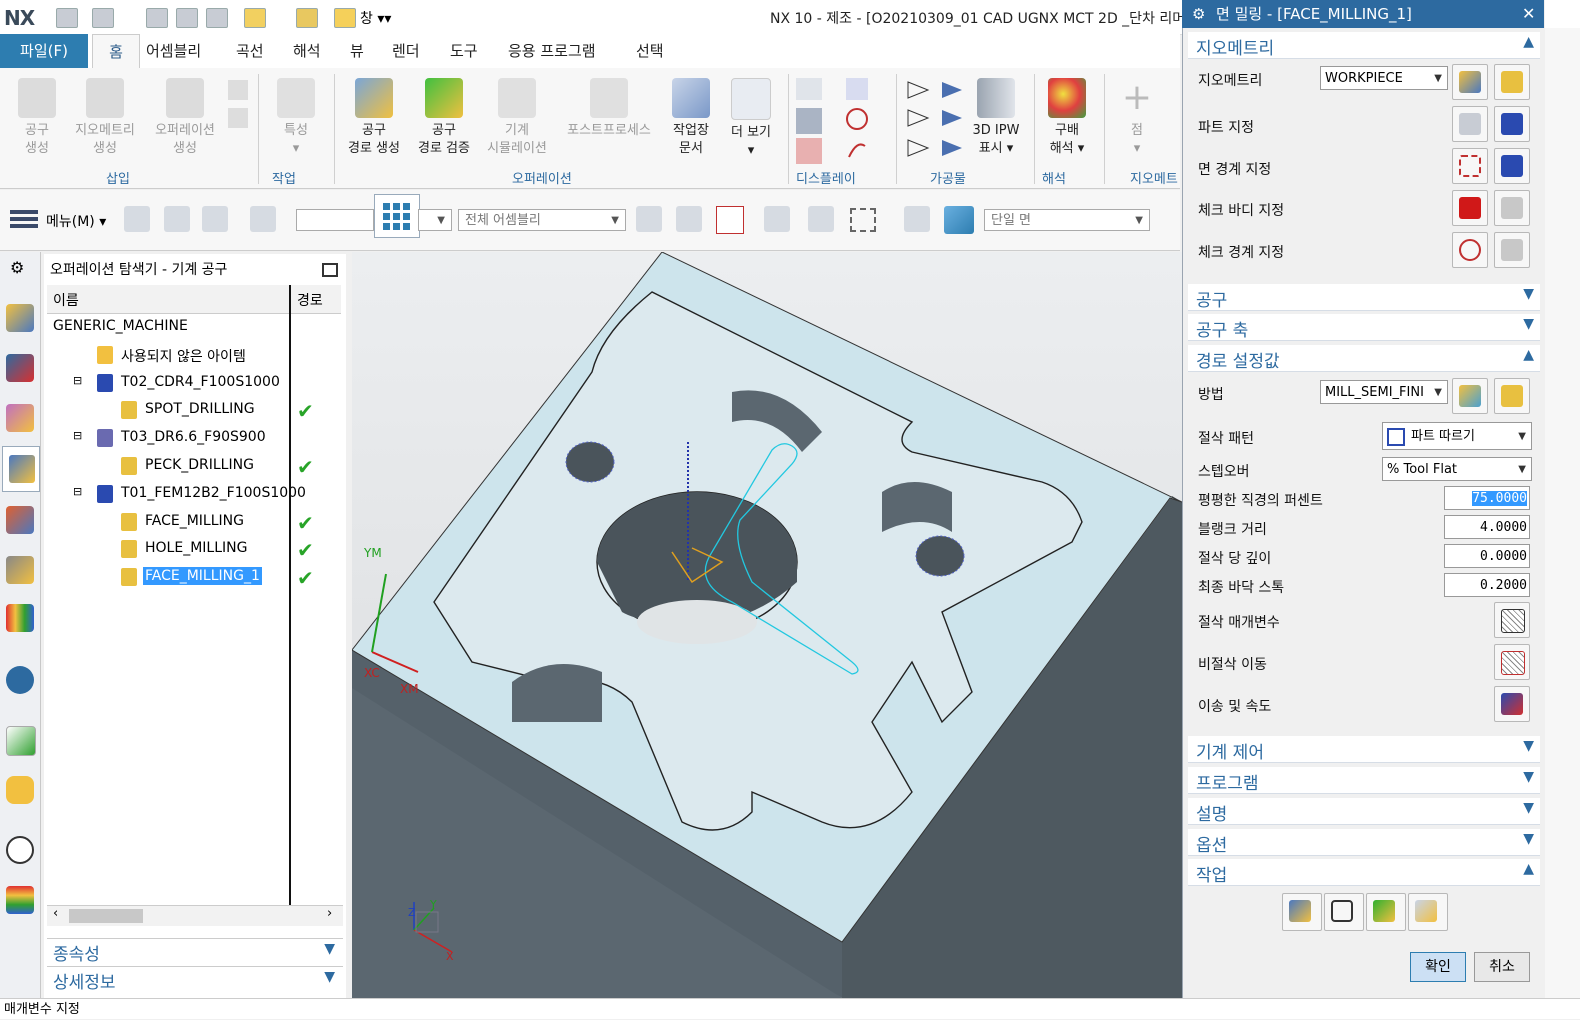 Image resolution: width=1580 pixels, height=1020 pixels. What do you see at coordinates (863, 220) in the screenshot?
I see `rectangle-select-icon` at bounding box center [863, 220].